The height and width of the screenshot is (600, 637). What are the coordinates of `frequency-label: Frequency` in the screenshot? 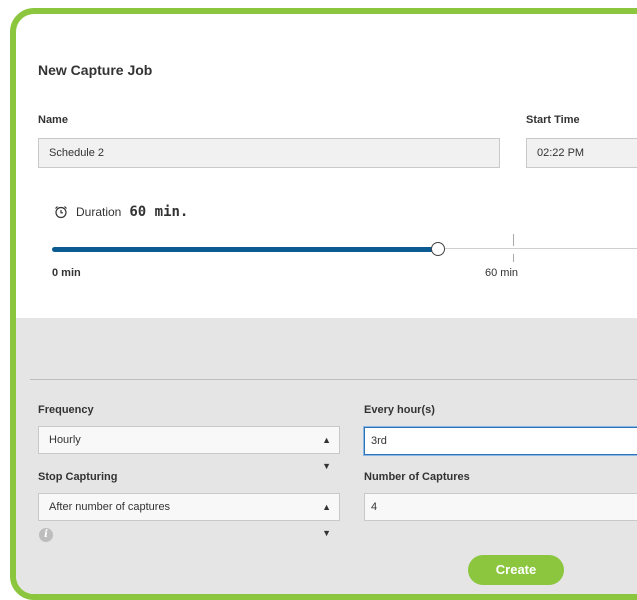 It's located at (66, 410).